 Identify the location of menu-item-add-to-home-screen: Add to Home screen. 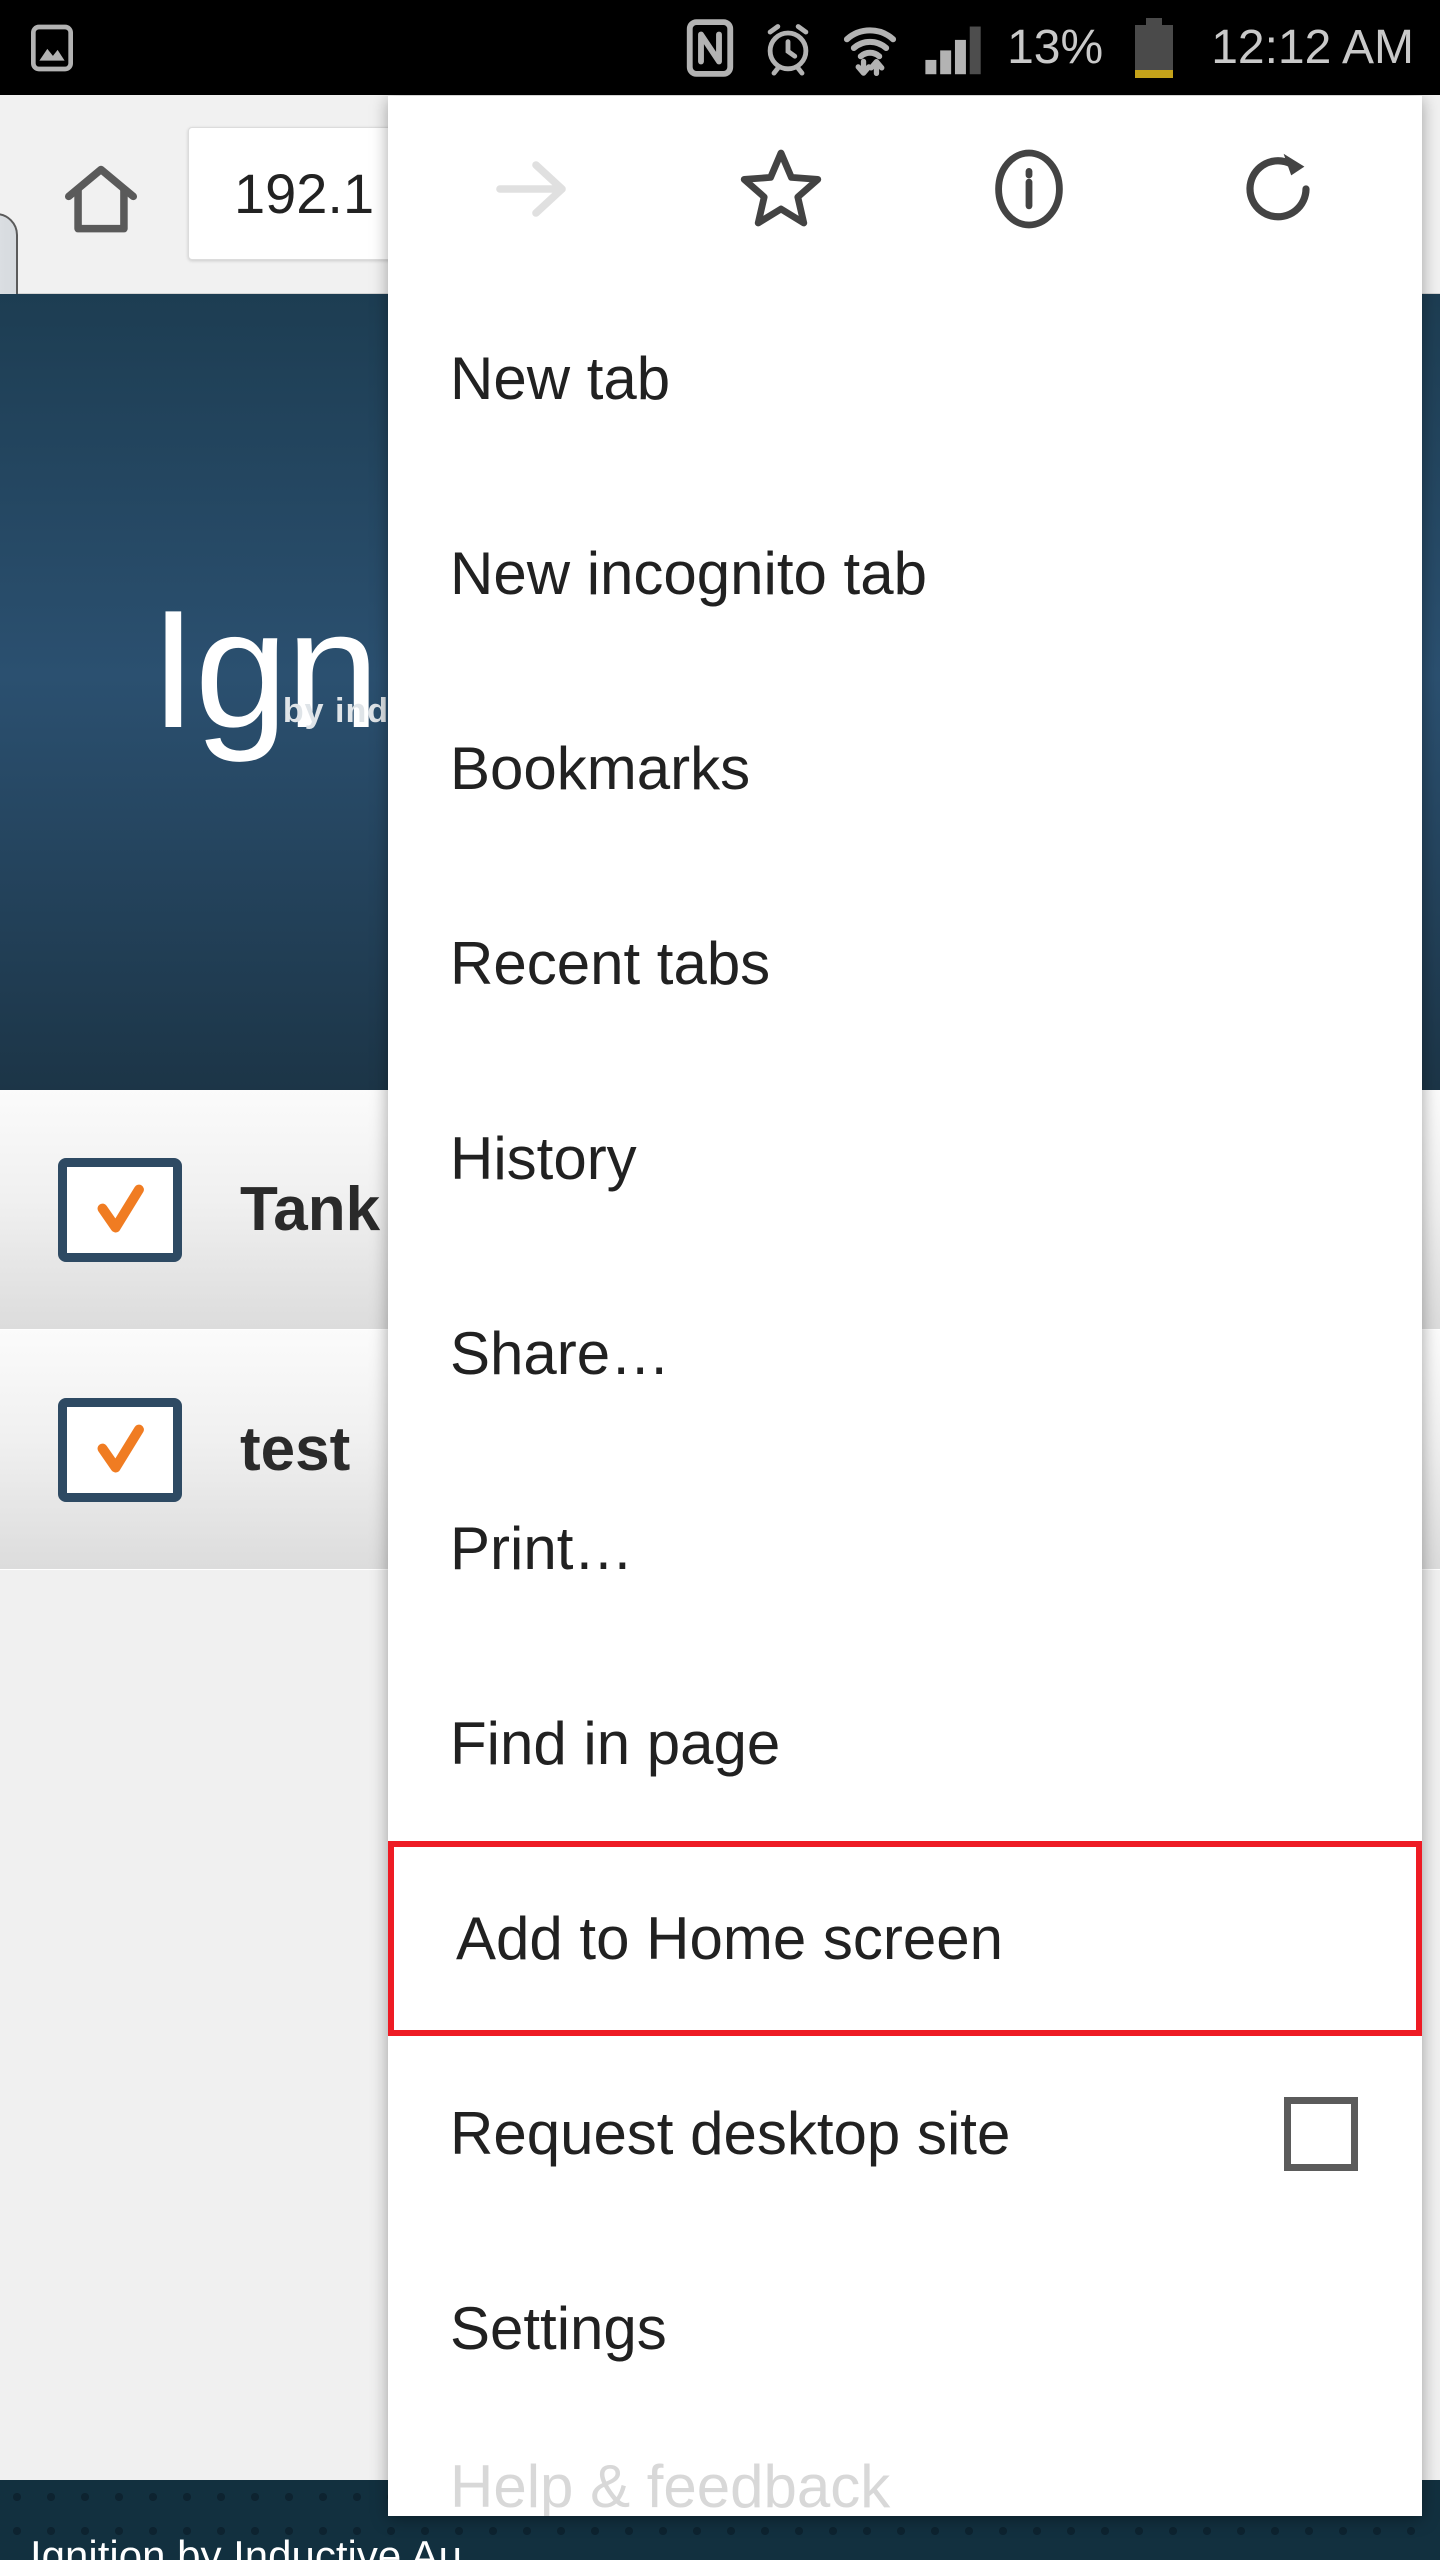
(905, 1938).